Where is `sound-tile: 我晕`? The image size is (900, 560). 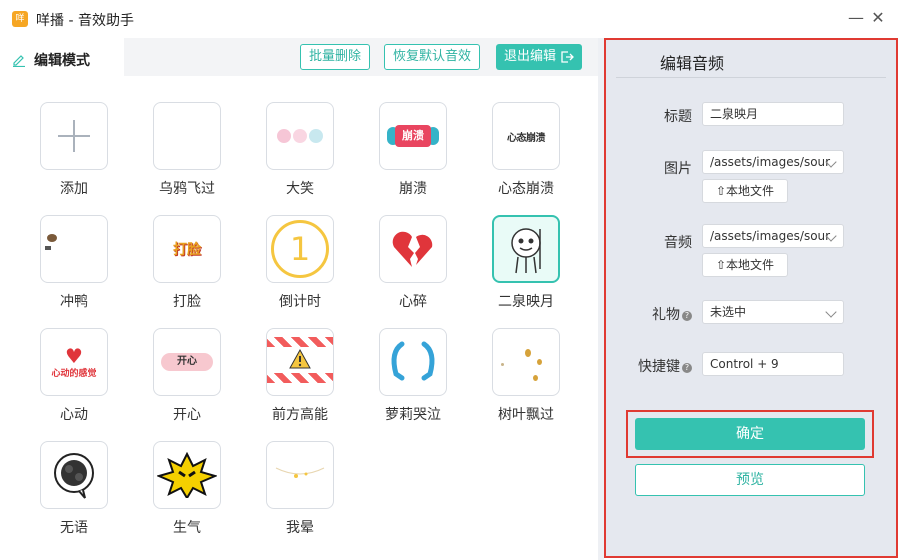 sound-tile: 我晕 is located at coordinates (309, 491).